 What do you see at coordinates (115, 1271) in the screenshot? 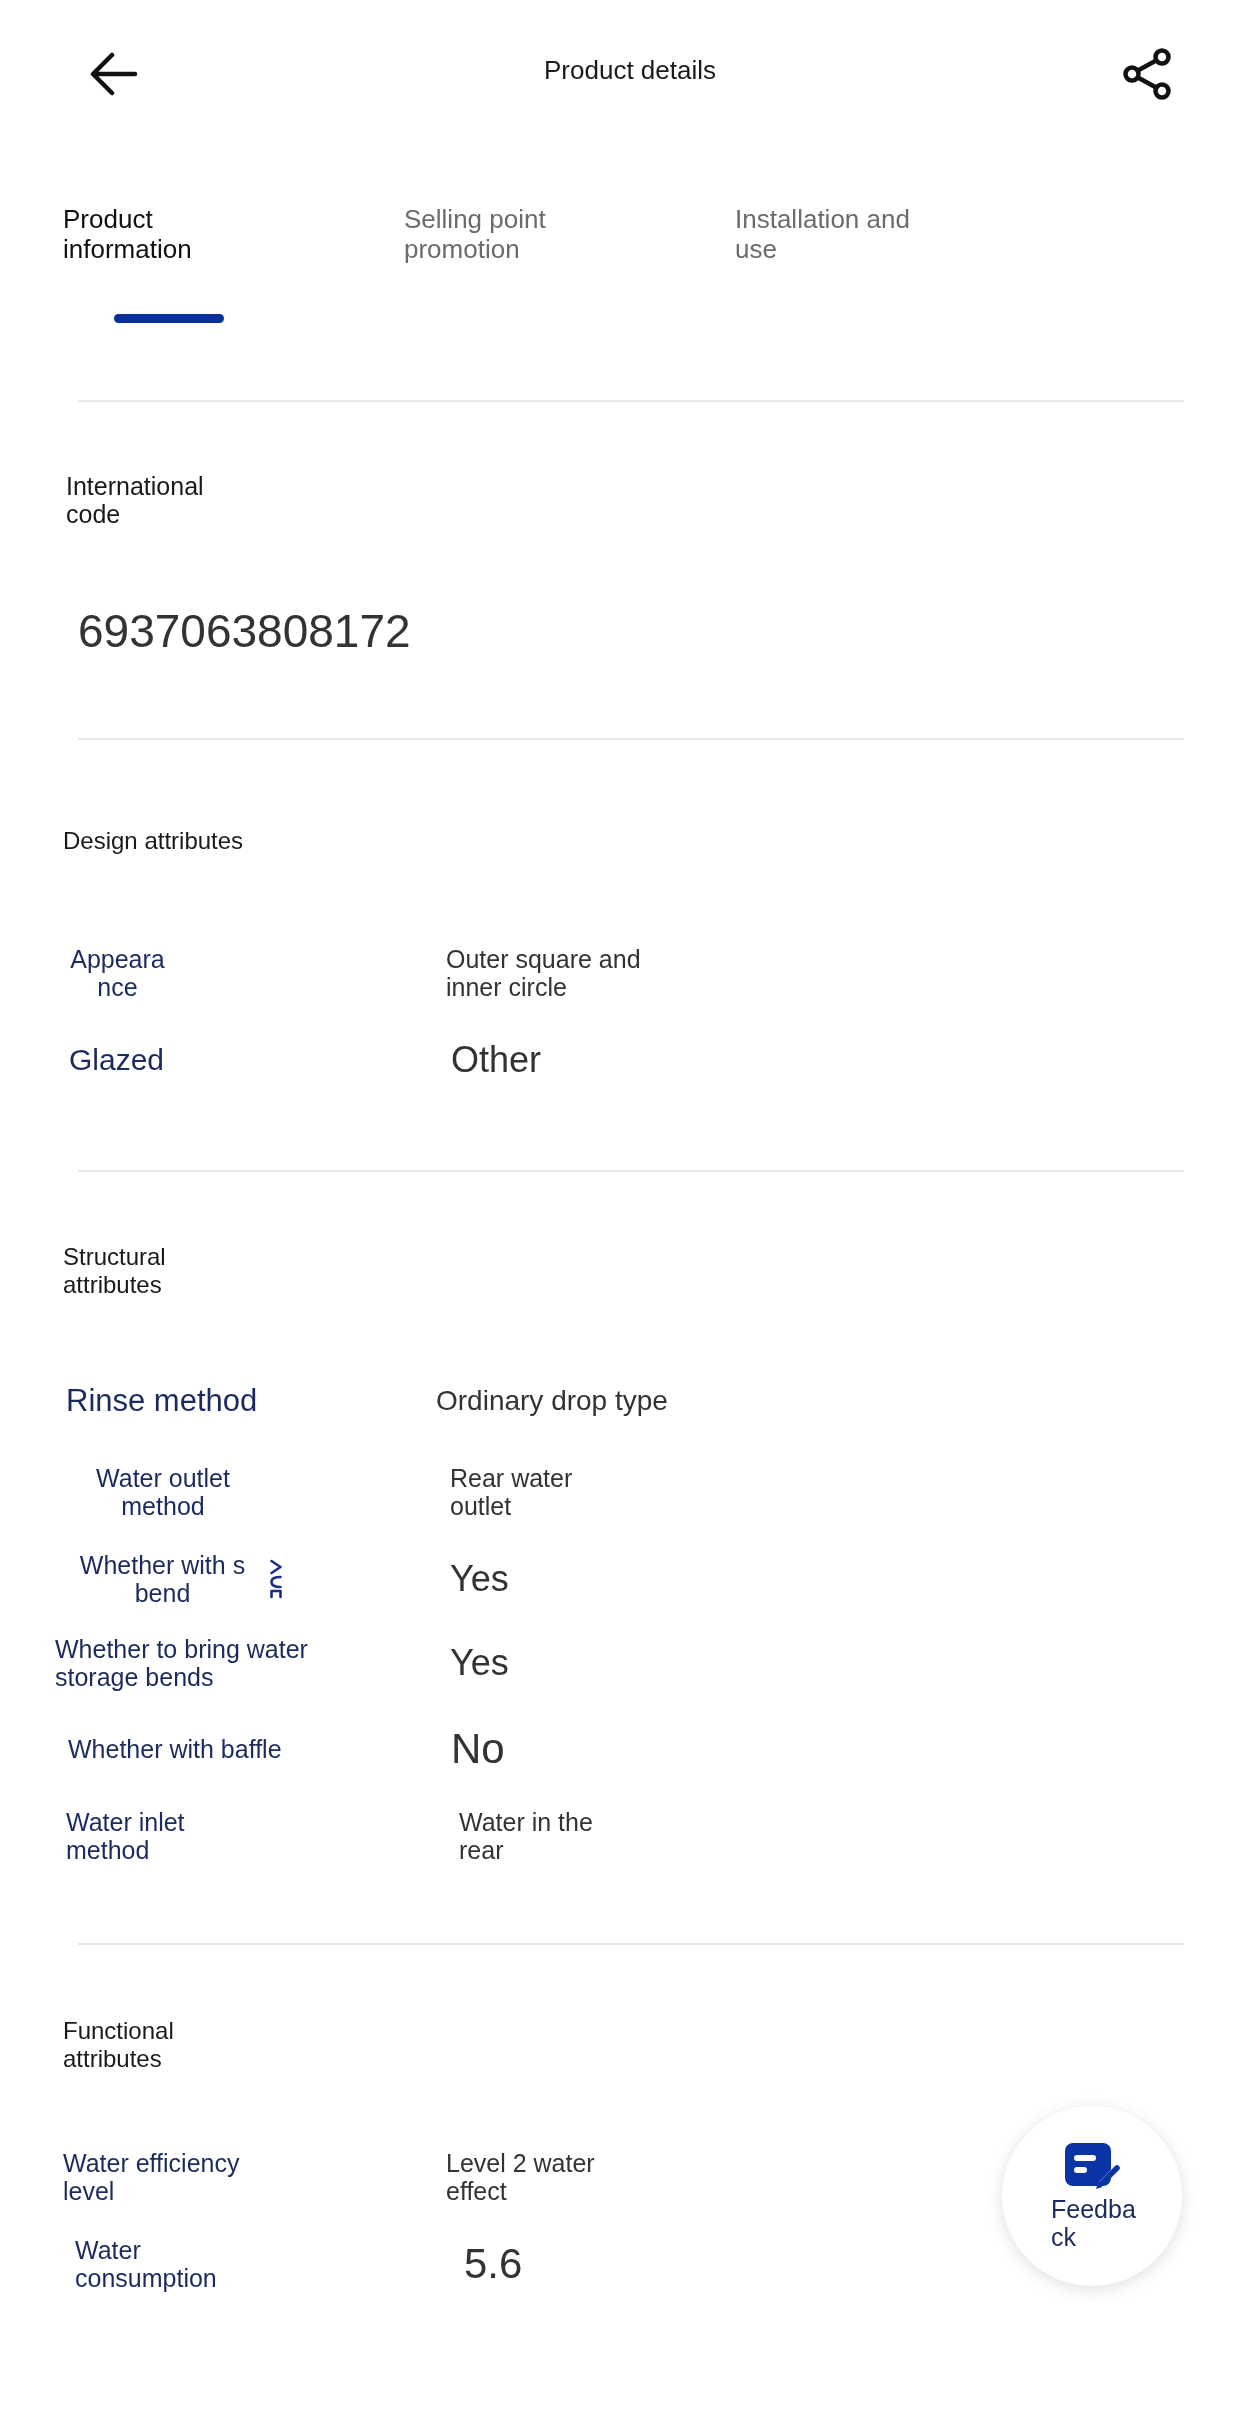
I see `section-title: Structural attributes` at bounding box center [115, 1271].